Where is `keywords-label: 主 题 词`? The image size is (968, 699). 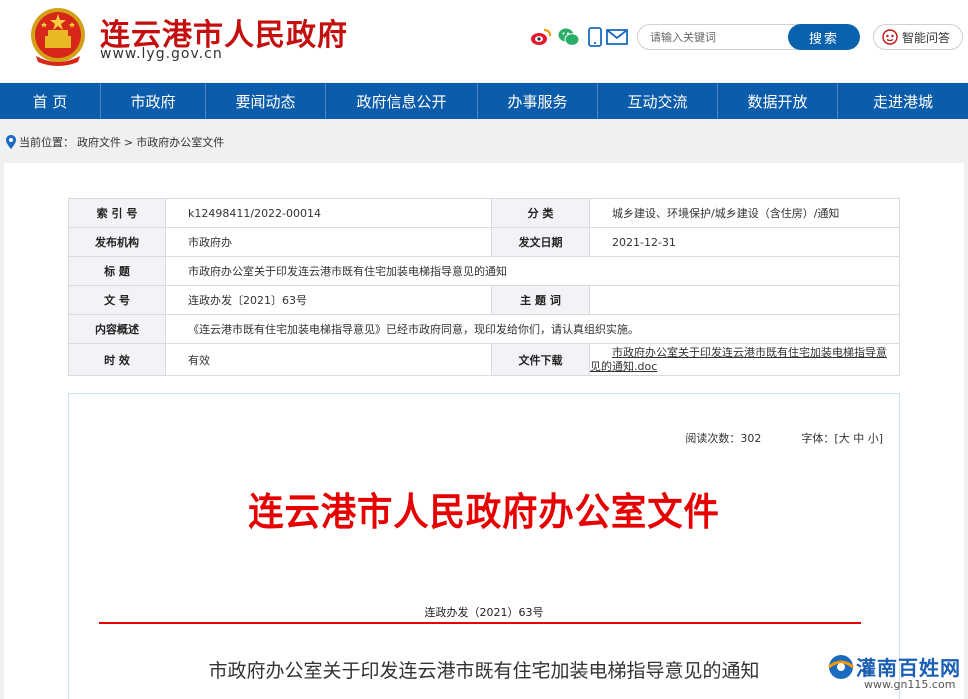 keywords-label: 主 题 词 is located at coordinates (540, 300).